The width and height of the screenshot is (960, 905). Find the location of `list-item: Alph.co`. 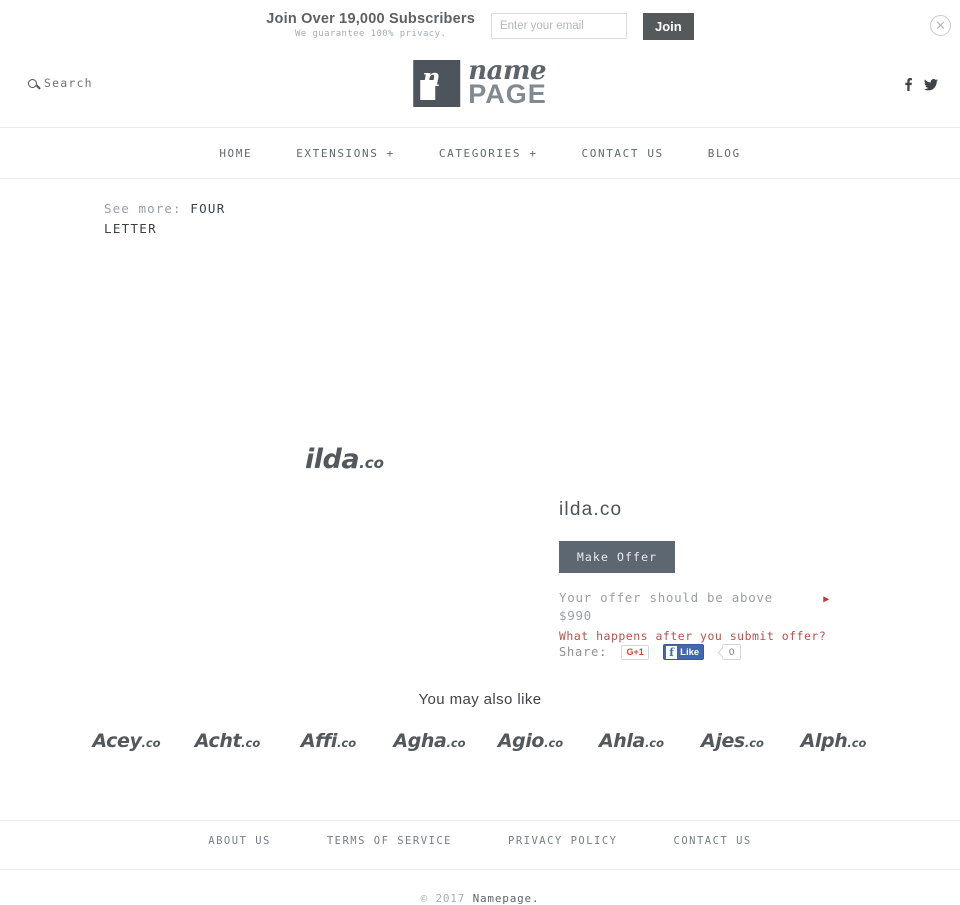

list-item: Alph.co is located at coordinates (833, 741).